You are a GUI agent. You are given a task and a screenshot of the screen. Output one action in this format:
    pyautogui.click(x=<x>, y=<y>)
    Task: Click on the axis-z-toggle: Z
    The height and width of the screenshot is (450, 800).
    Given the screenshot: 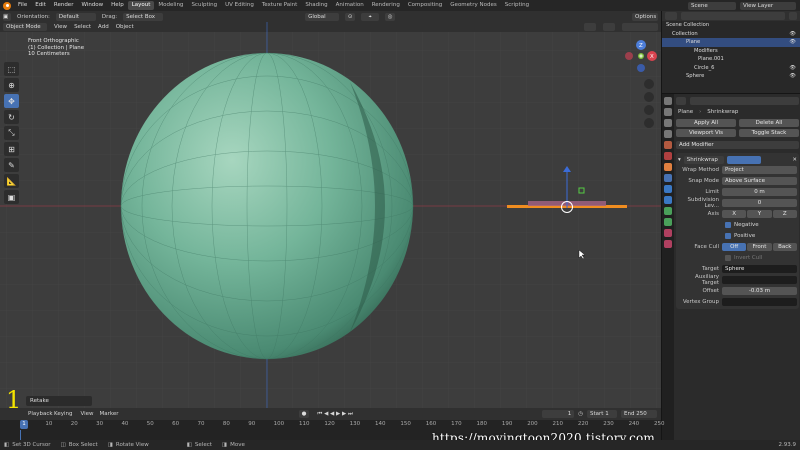 What is the action you would take?
    pyautogui.click(x=784, y=213)
    